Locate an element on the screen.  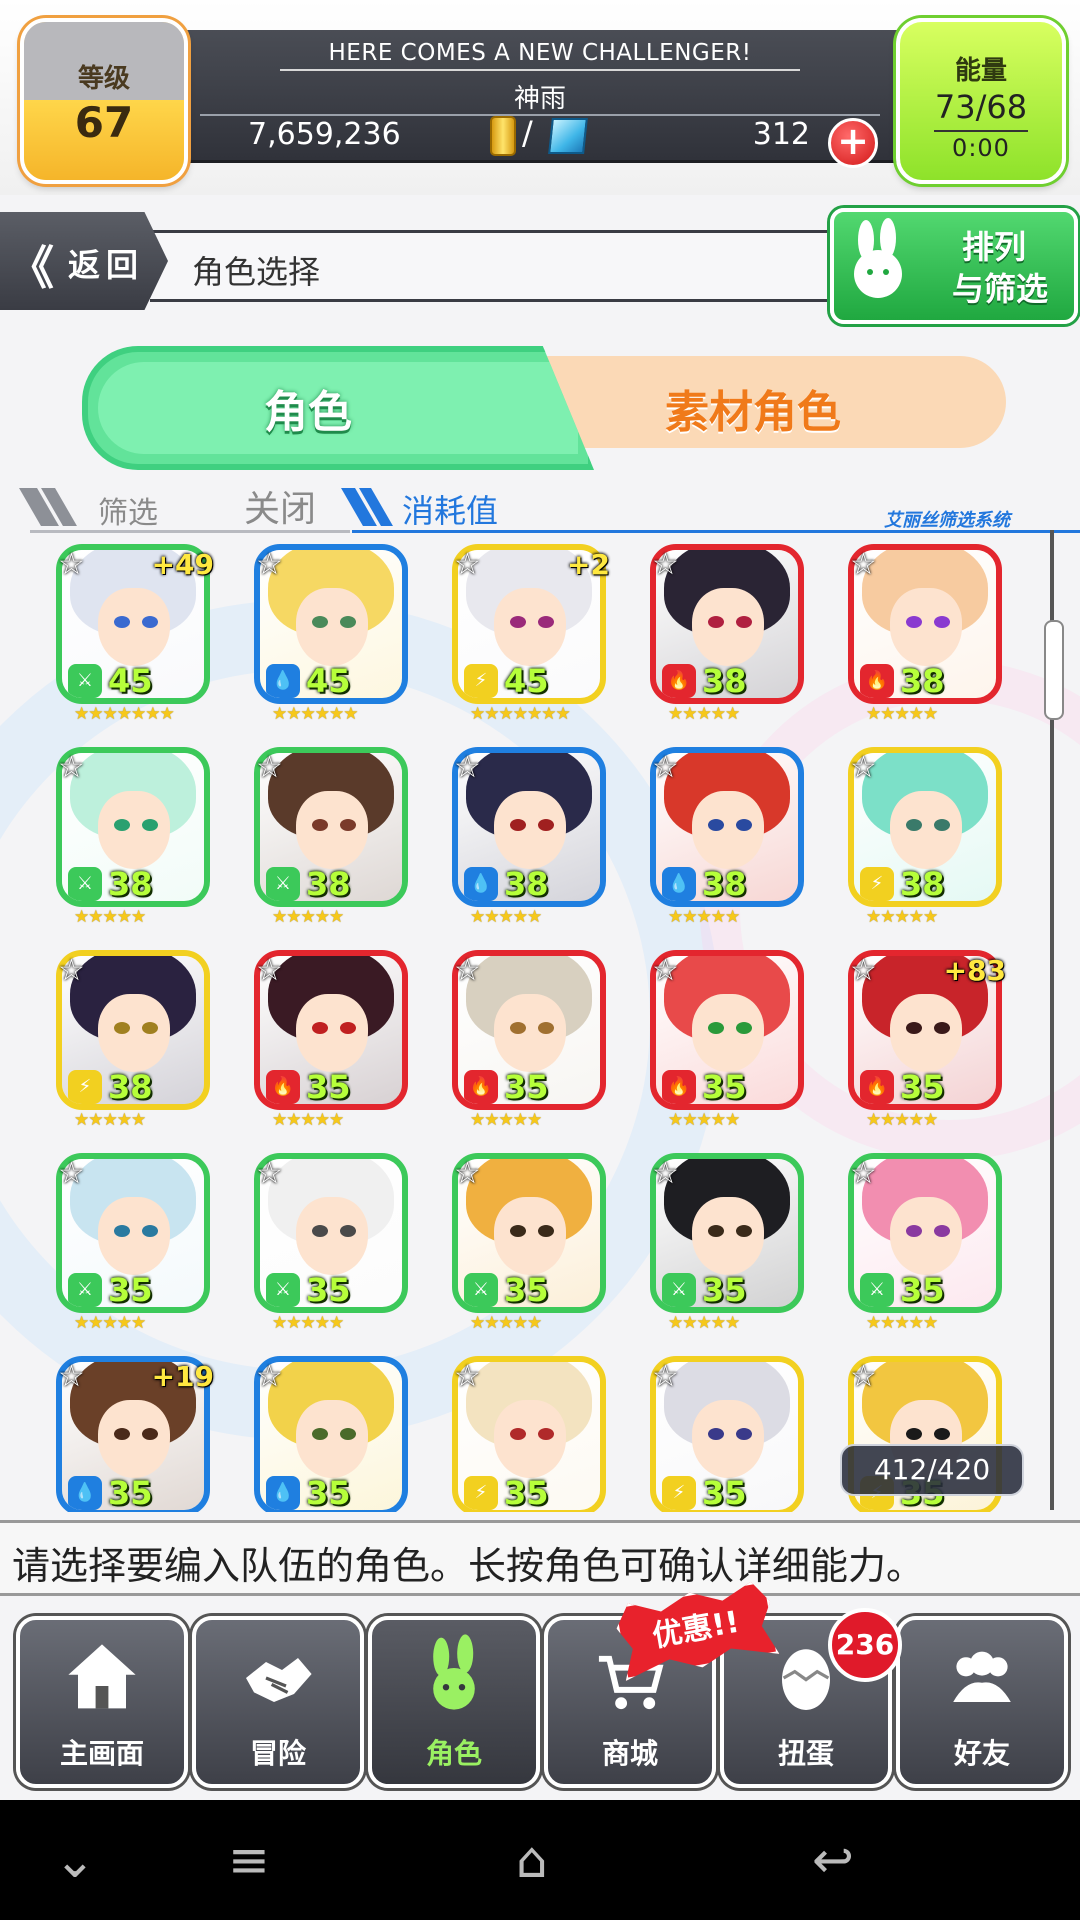
character-level: 45 is located at coordinates (526, 681).